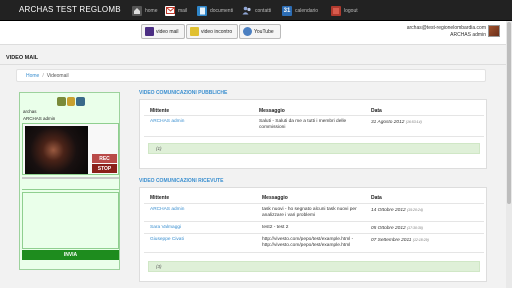  What do you see at coordinates (71, 101) in the screenshot?
I see `recorder-logo` at bounding box center [71, 101].